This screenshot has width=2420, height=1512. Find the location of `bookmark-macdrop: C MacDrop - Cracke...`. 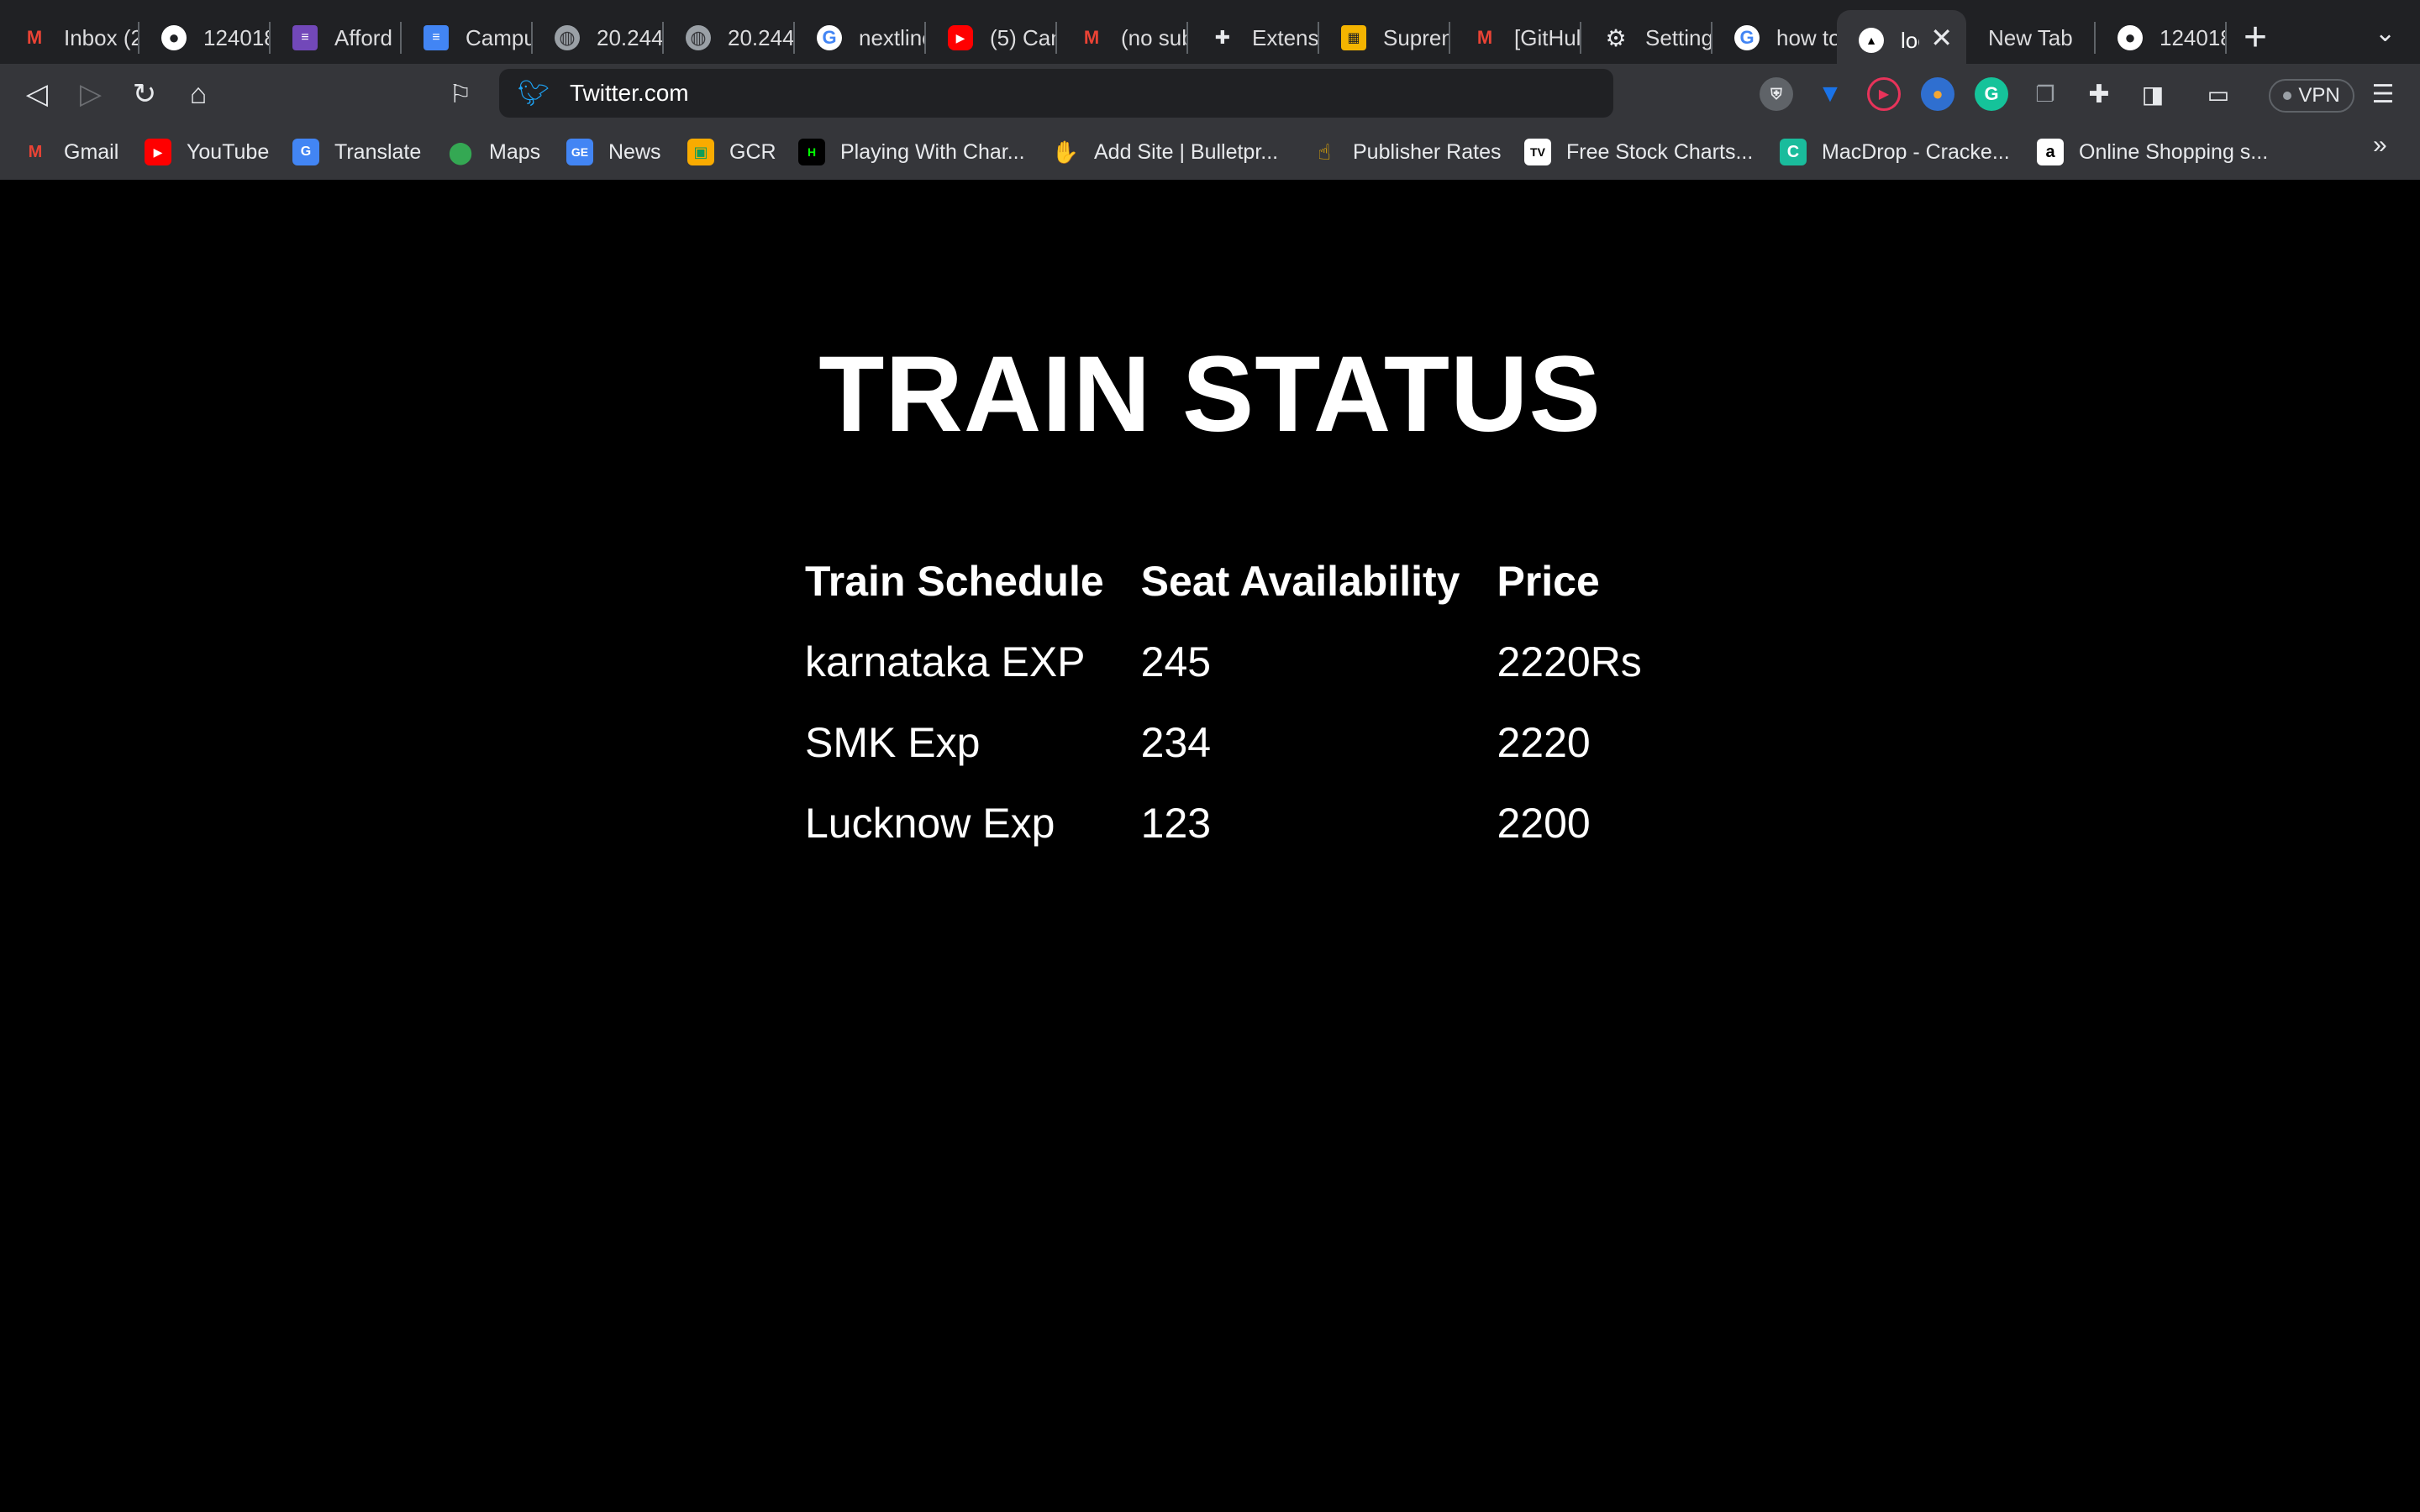

bookmark-macdrop: C MacDrop - Cracke... is located at coordinates (1895, 152).